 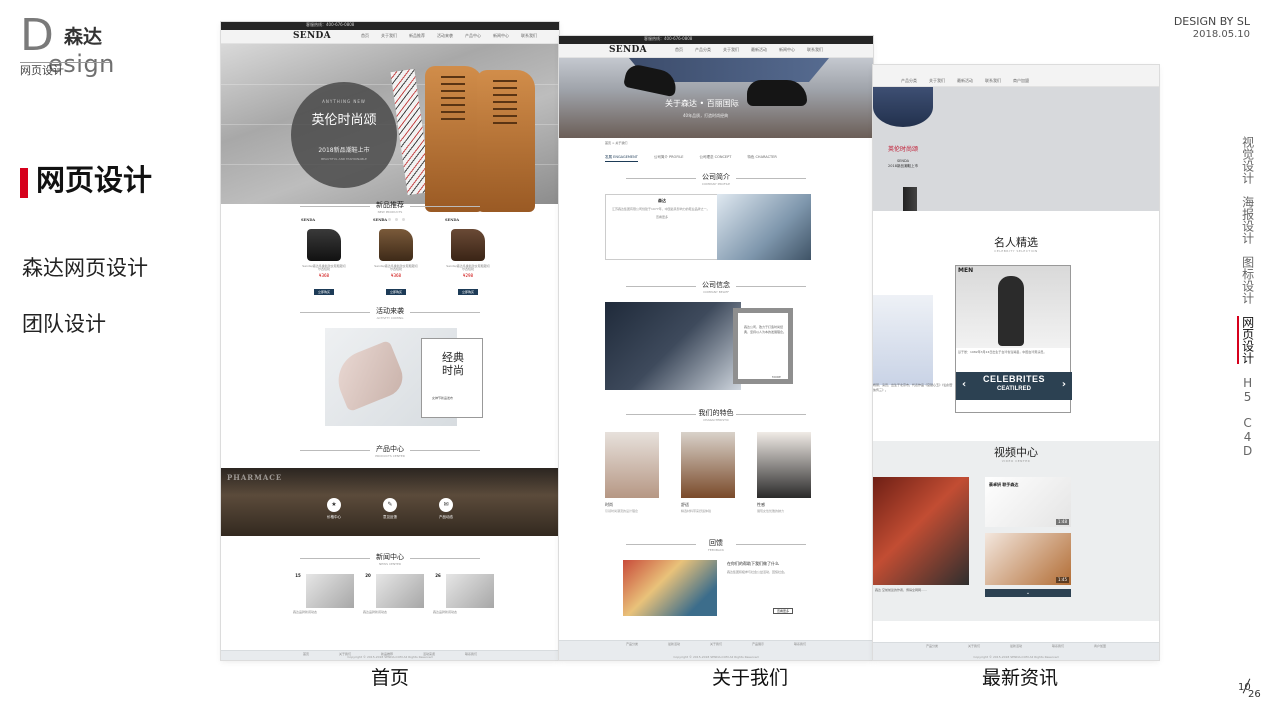 What do you see at coordinates (716, 98) in the screenshot?
I see `about-hero-banner: 关于森达 • 百丽国际 40年品质，打造时尚经典` at bounding box center [716, 98].